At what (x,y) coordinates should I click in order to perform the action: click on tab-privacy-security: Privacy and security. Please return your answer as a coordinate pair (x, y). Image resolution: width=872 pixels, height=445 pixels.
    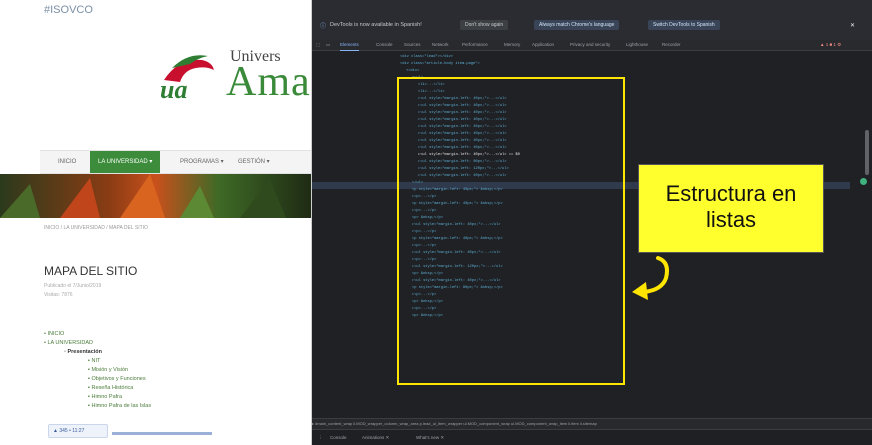
    Looking at the image, I should click on (590, 45).